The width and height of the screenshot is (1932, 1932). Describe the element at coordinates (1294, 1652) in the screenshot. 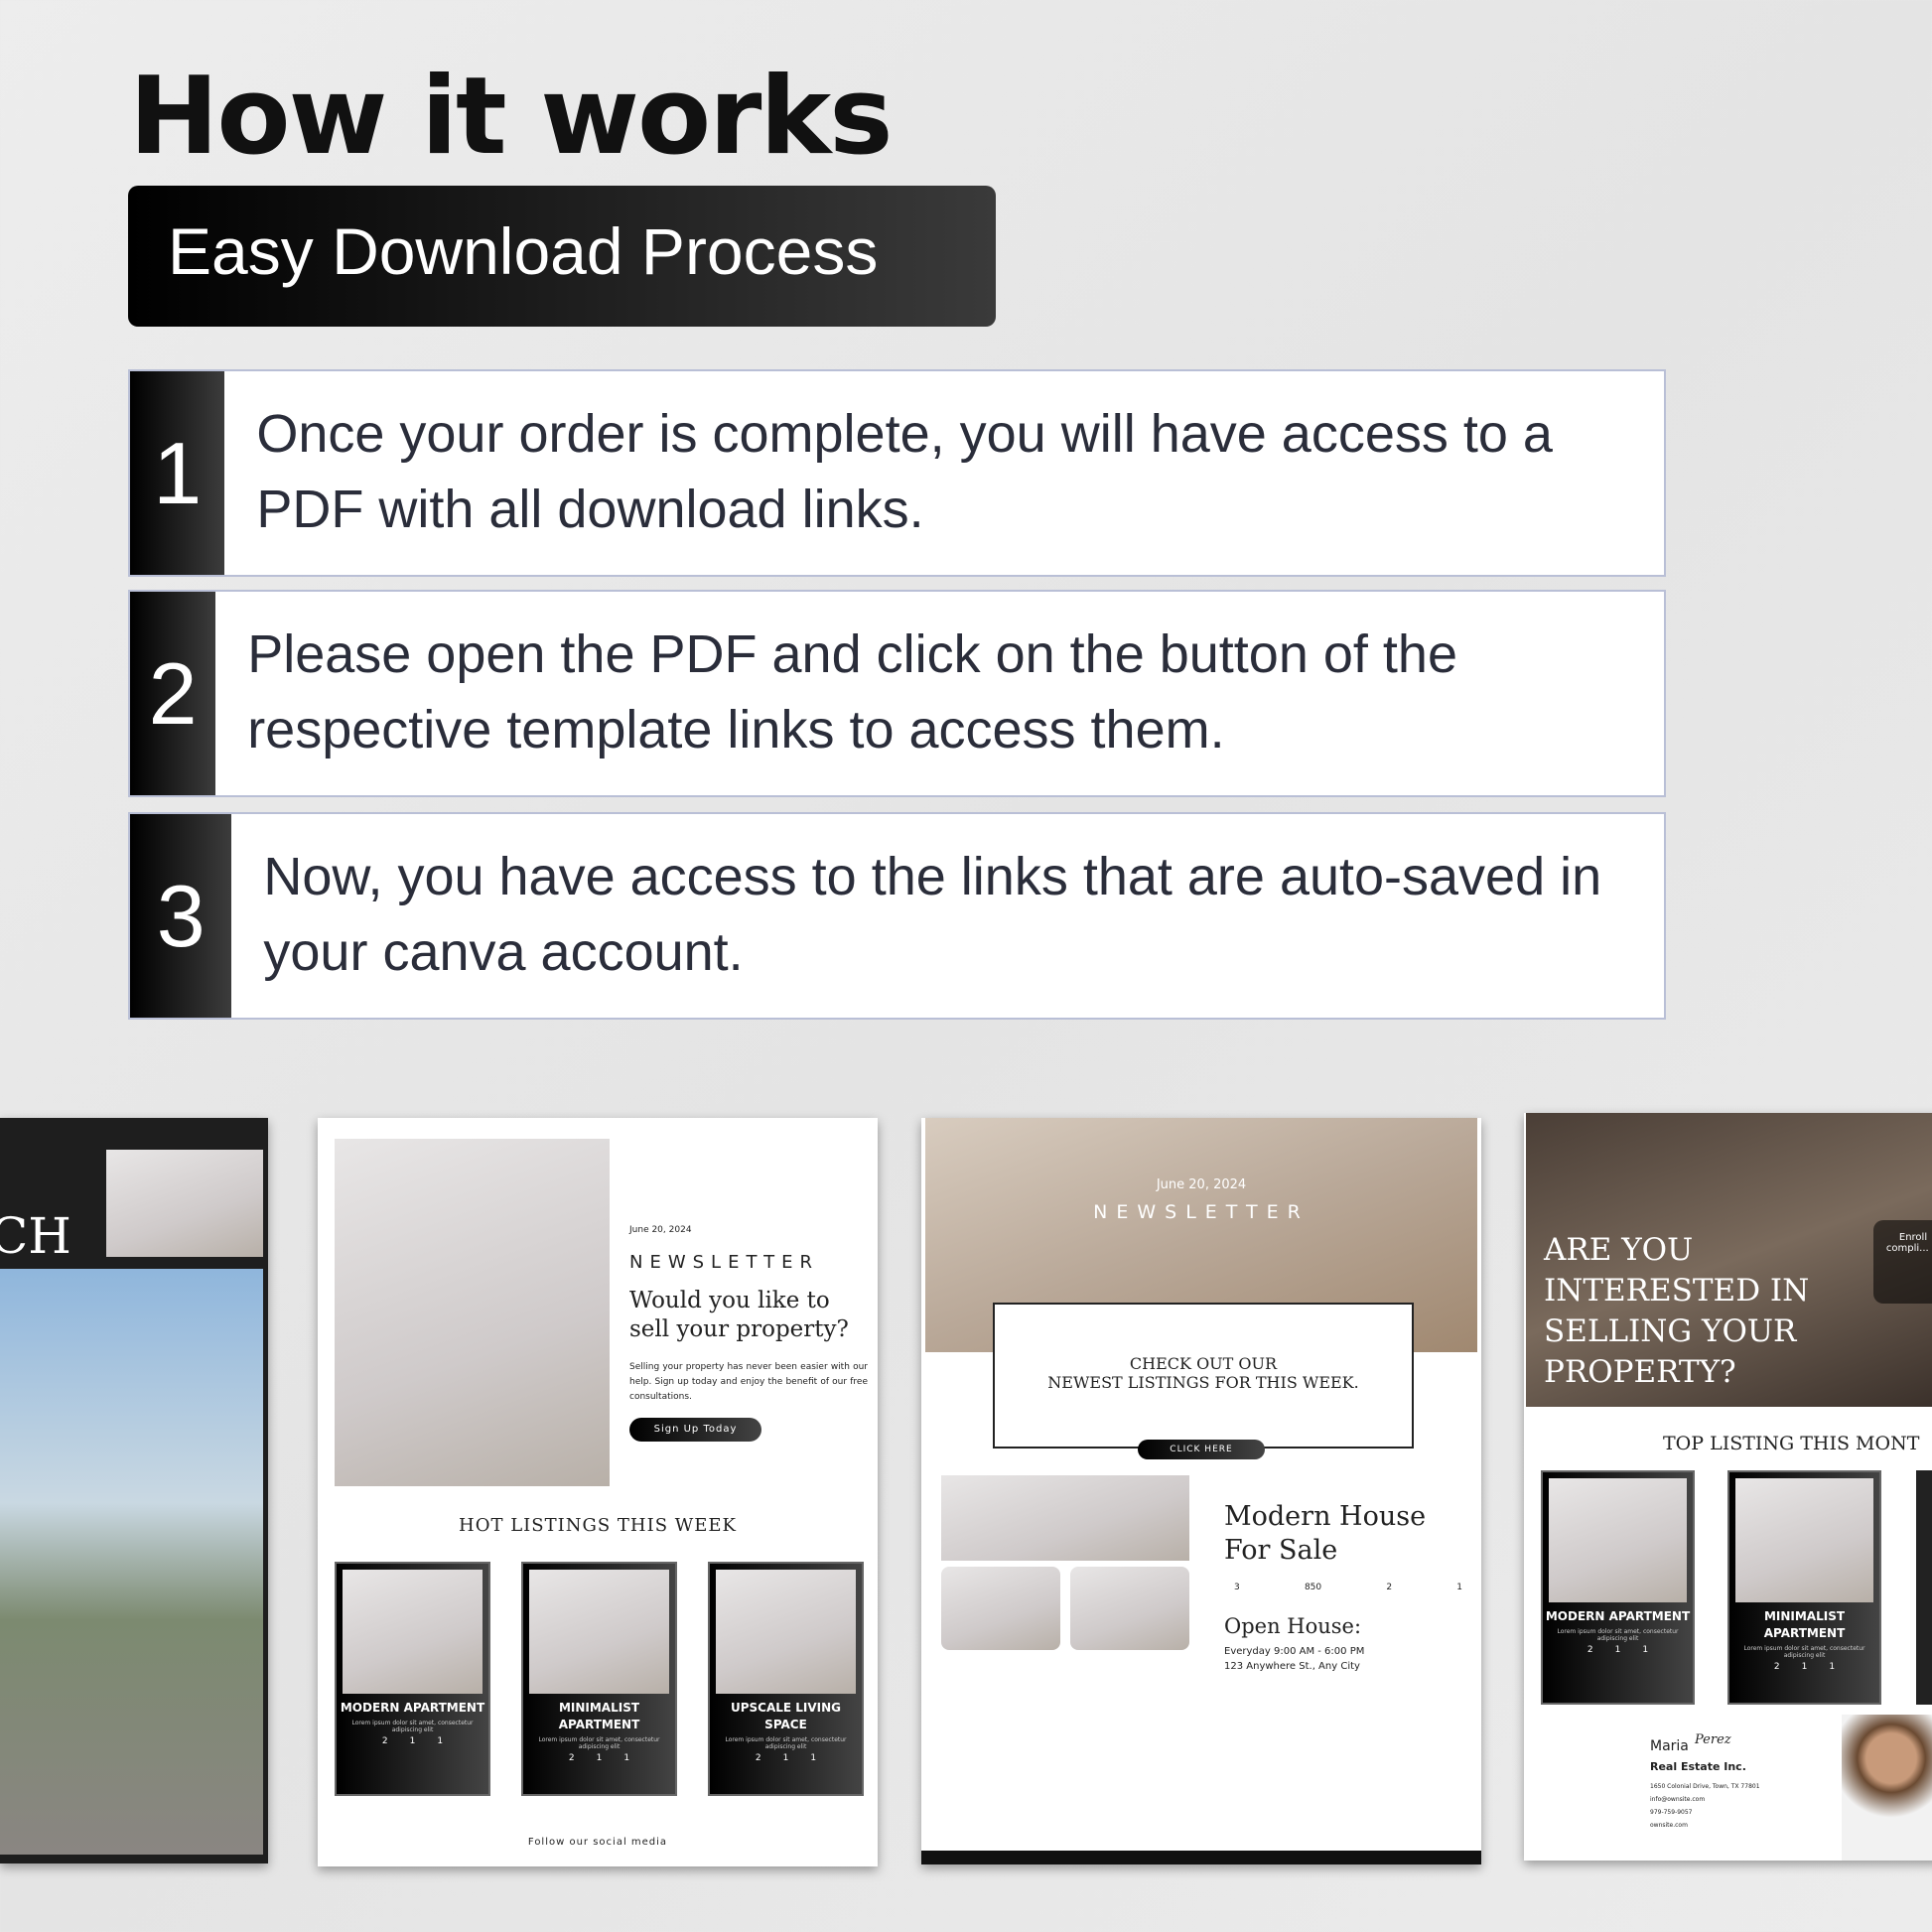

I see `hours: Everyday 9:00 AM - 6:00 PM` at that location.